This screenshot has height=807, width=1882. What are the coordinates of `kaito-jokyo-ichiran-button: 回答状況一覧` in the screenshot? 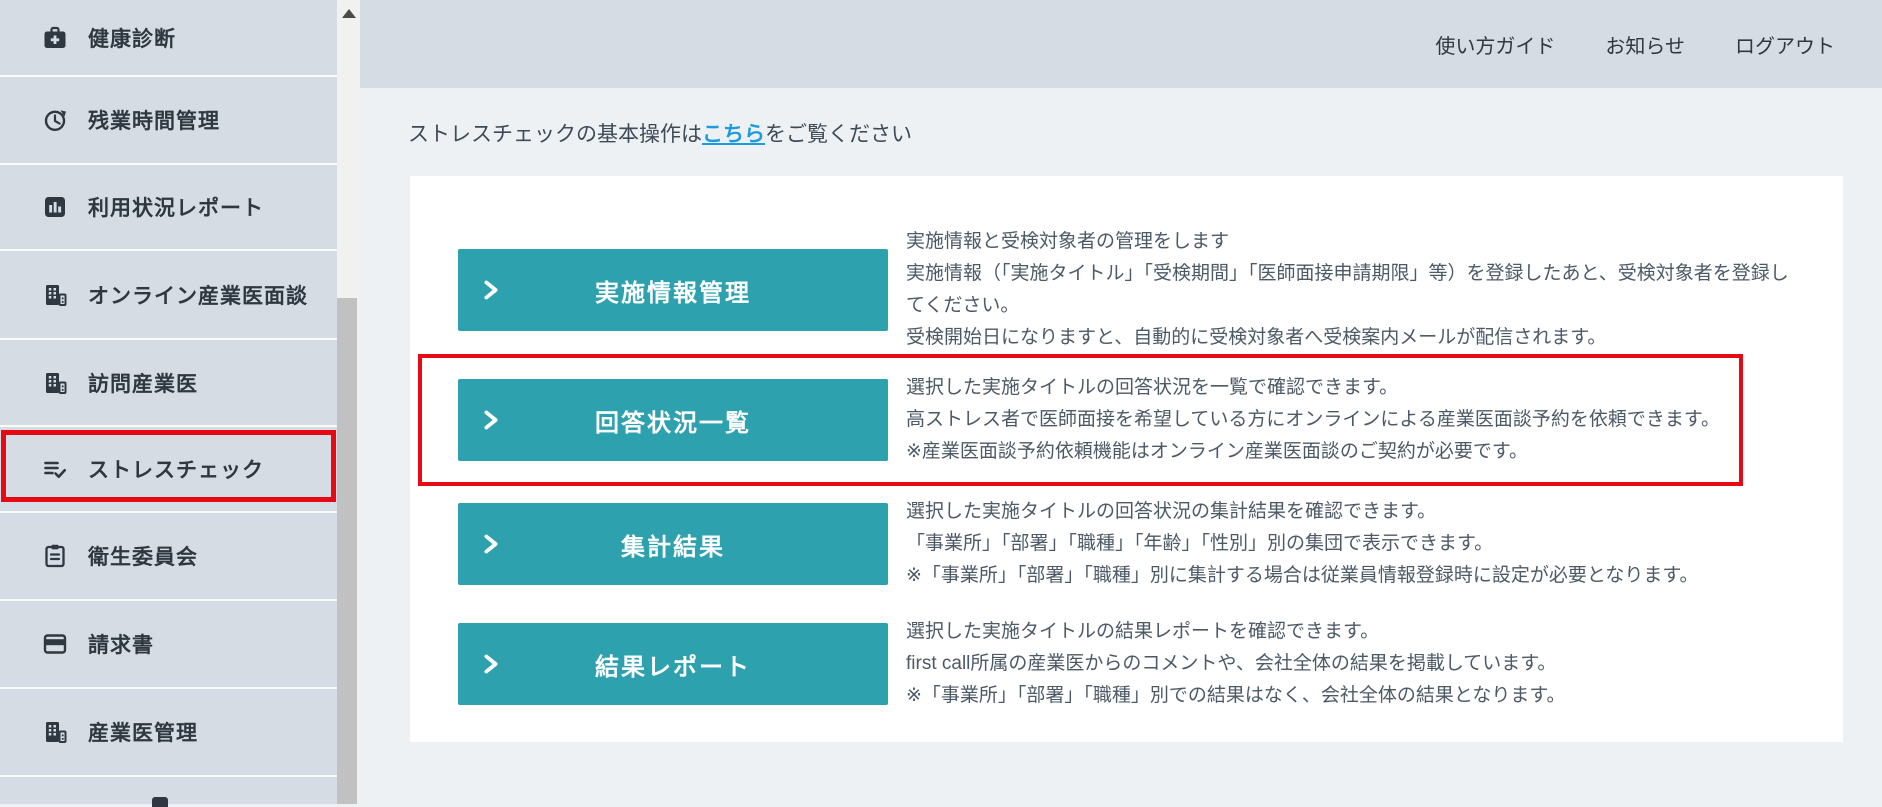 It's located at (673, 420).